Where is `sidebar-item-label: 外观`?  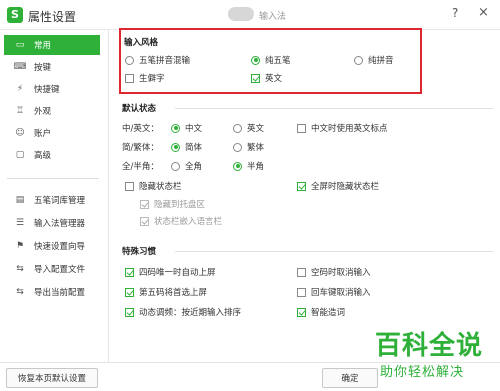 sidebar-item-label: 外观 is located at coordinates (43, 112).